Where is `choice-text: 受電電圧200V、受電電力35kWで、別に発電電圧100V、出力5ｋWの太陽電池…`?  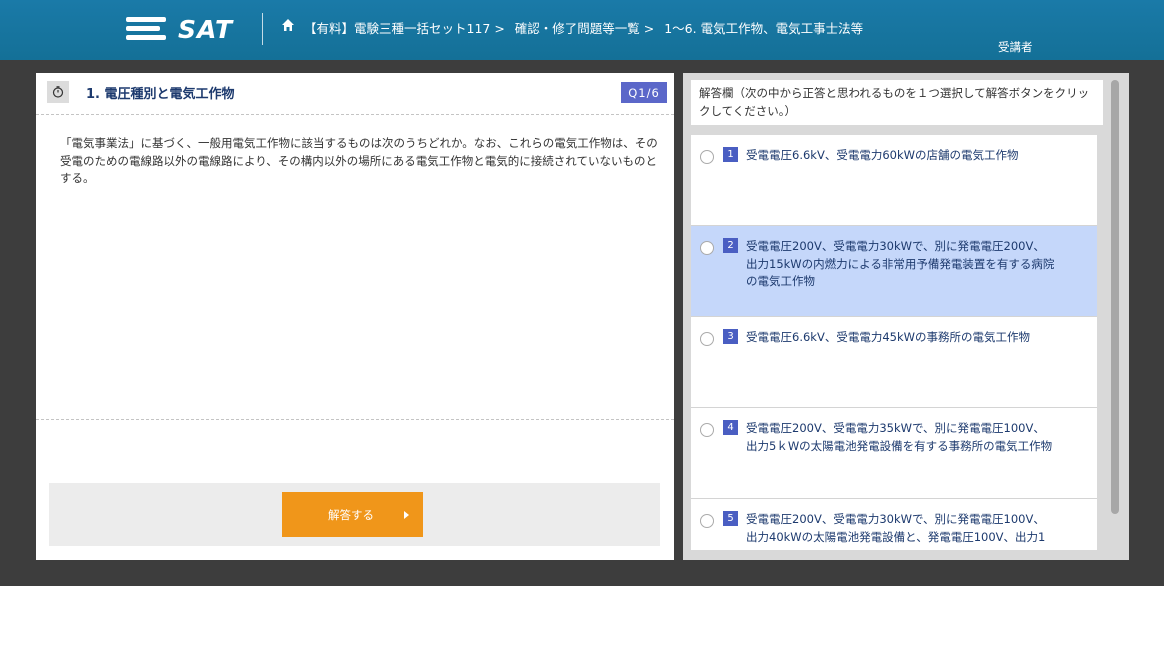 choice-text: 受電電圧200V、受電電力35kWで、別に発電電圧100V、出力5ｋWの太陽電池… is located at coordinates (899, 437).